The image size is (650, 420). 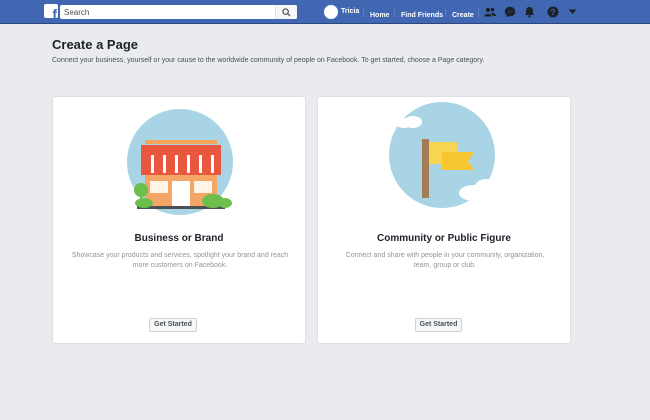 I want to click on create-label: Create, so click(x=463, y=15).